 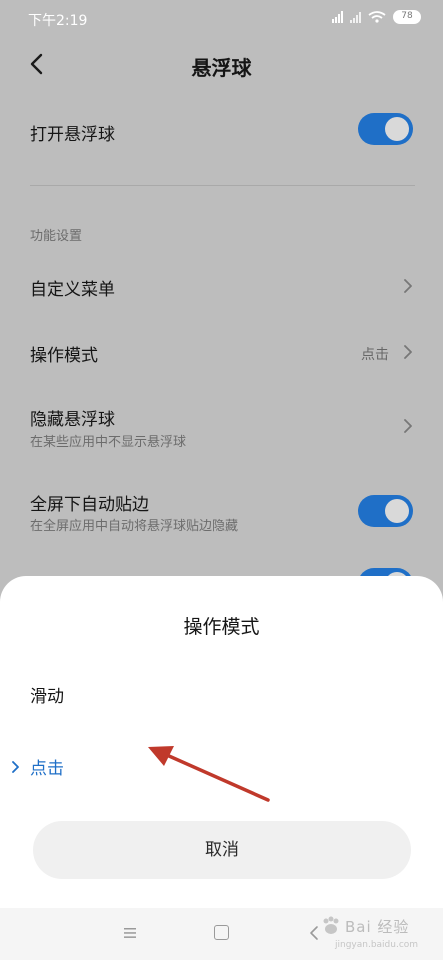 What do you see at coordinates (64, 356) in the screenshot?
I see `operation-mode-label: 操作模式` at bounding box center [64, 356].